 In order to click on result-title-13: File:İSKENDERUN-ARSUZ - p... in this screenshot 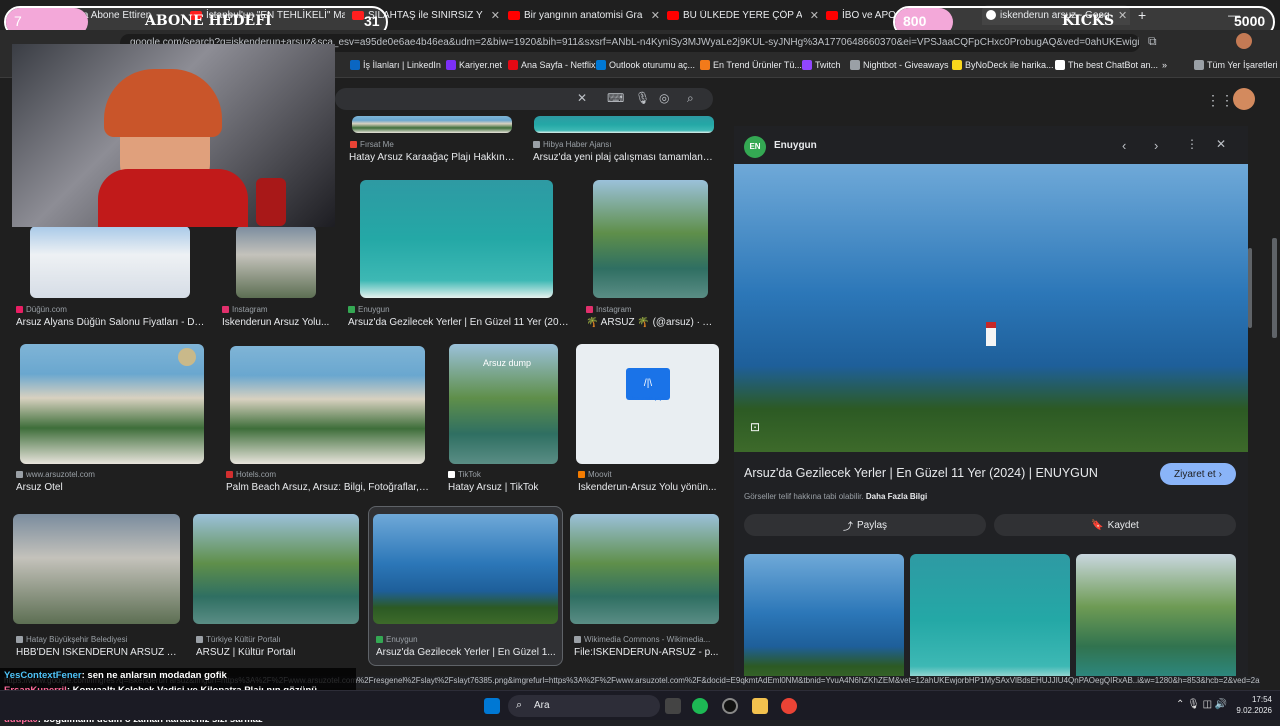, I will do `click(647, 652)`.